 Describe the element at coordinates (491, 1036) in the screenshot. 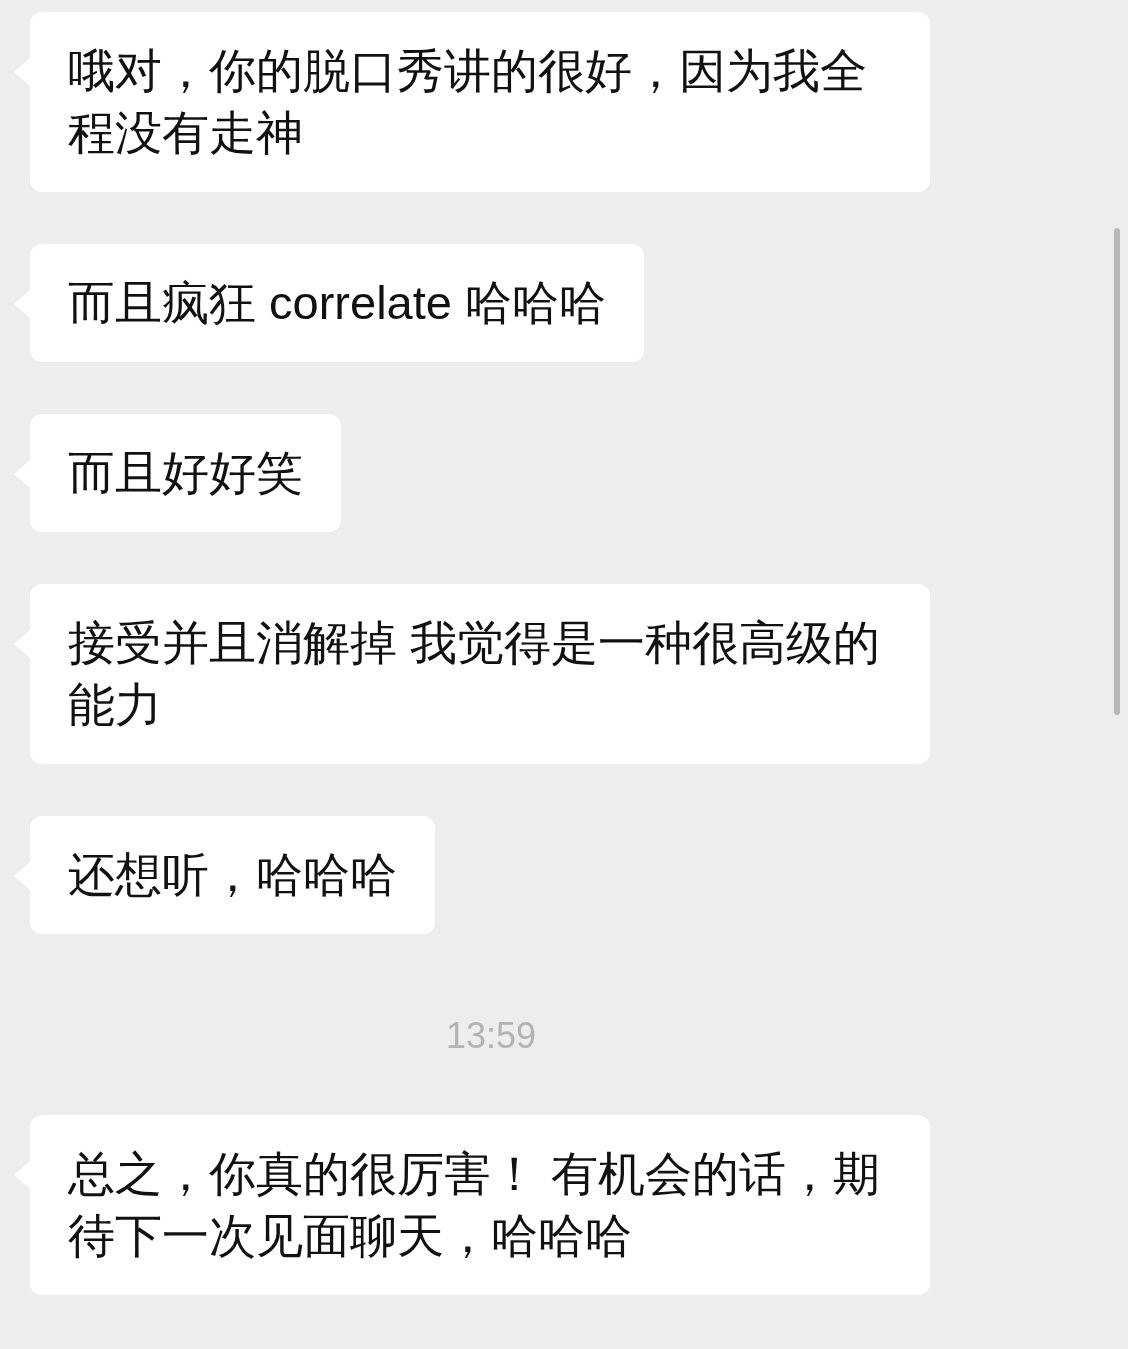

I see `timestamp: 13:59` at that location.